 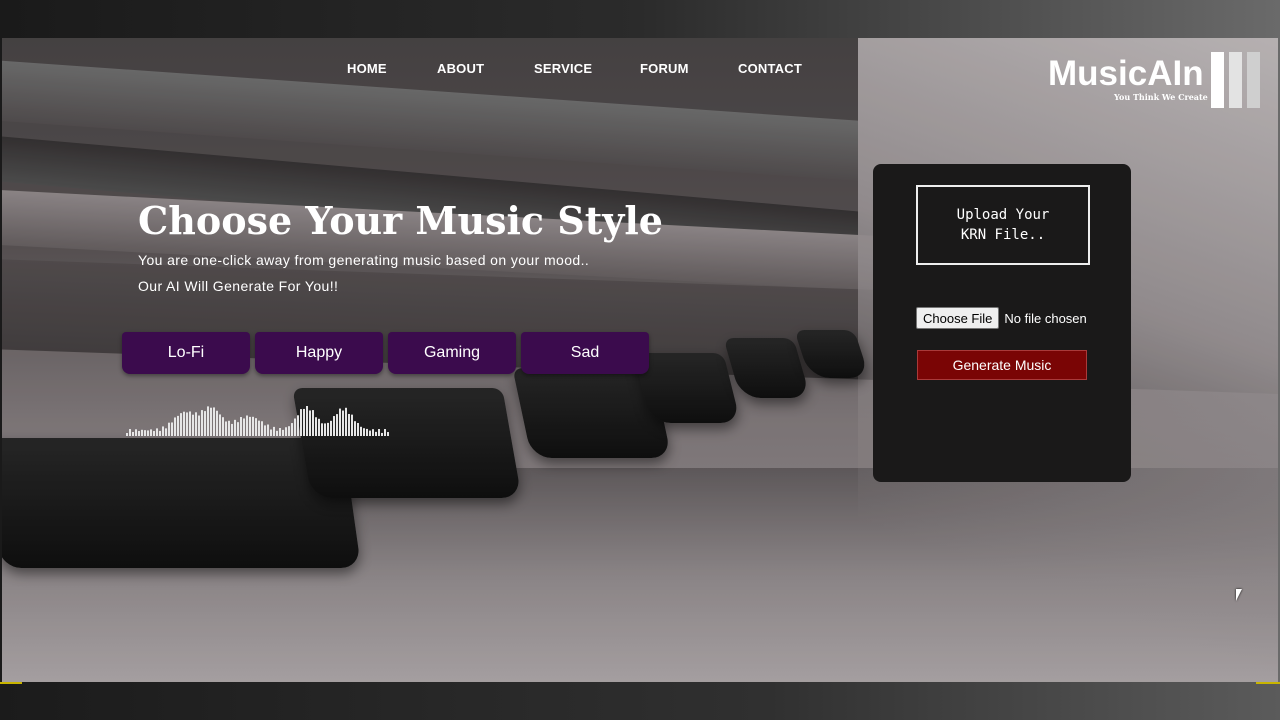 What do you see at coordinates (585, 353) in the screenshot?
I see `style-button-sad: Sad` at bounding box center [585, 353].